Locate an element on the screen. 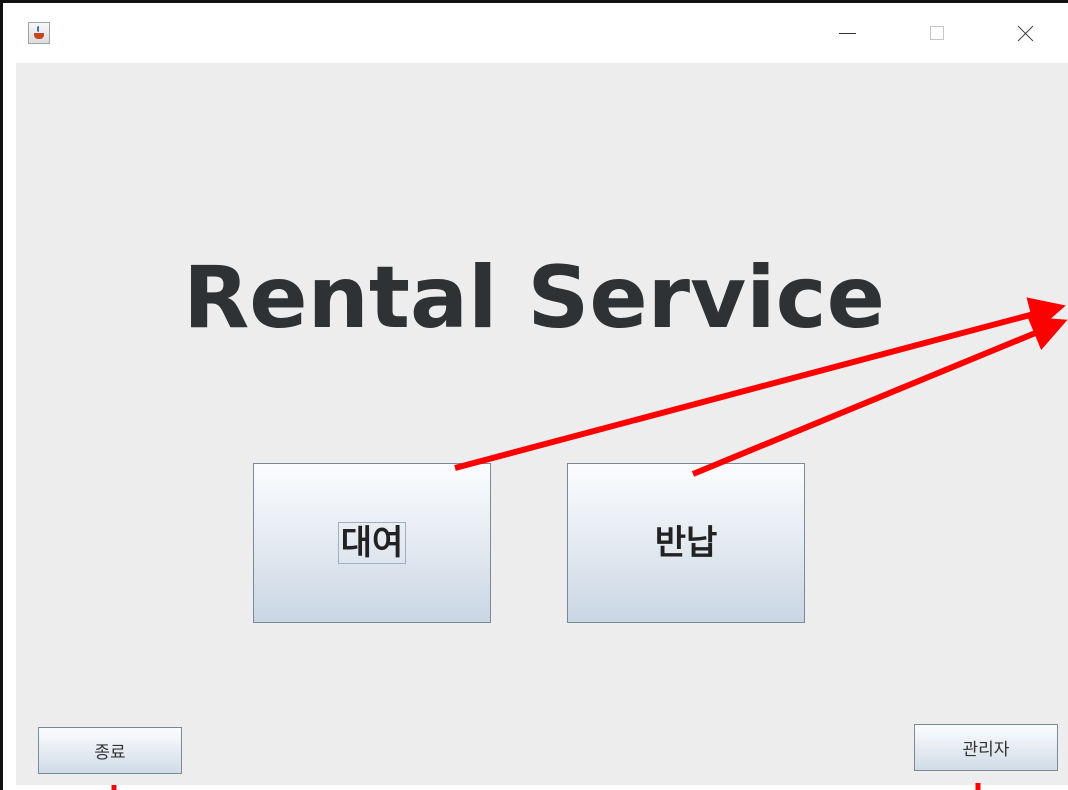 The width and height of the screenshot is (1068, 790). maximize-icon is located at coordinates (938, 33).